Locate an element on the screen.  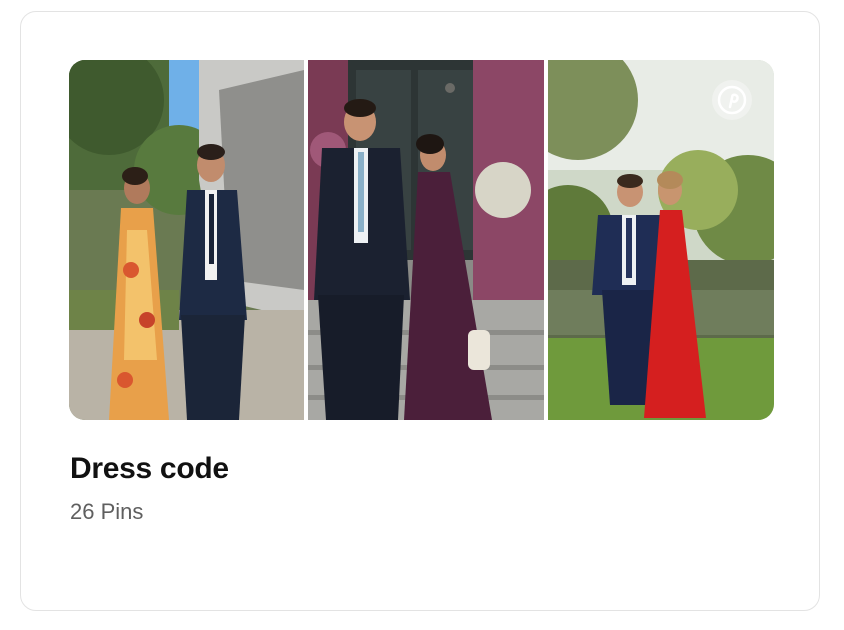
pinterest-logo-icon is located at coordinates (732, 100).